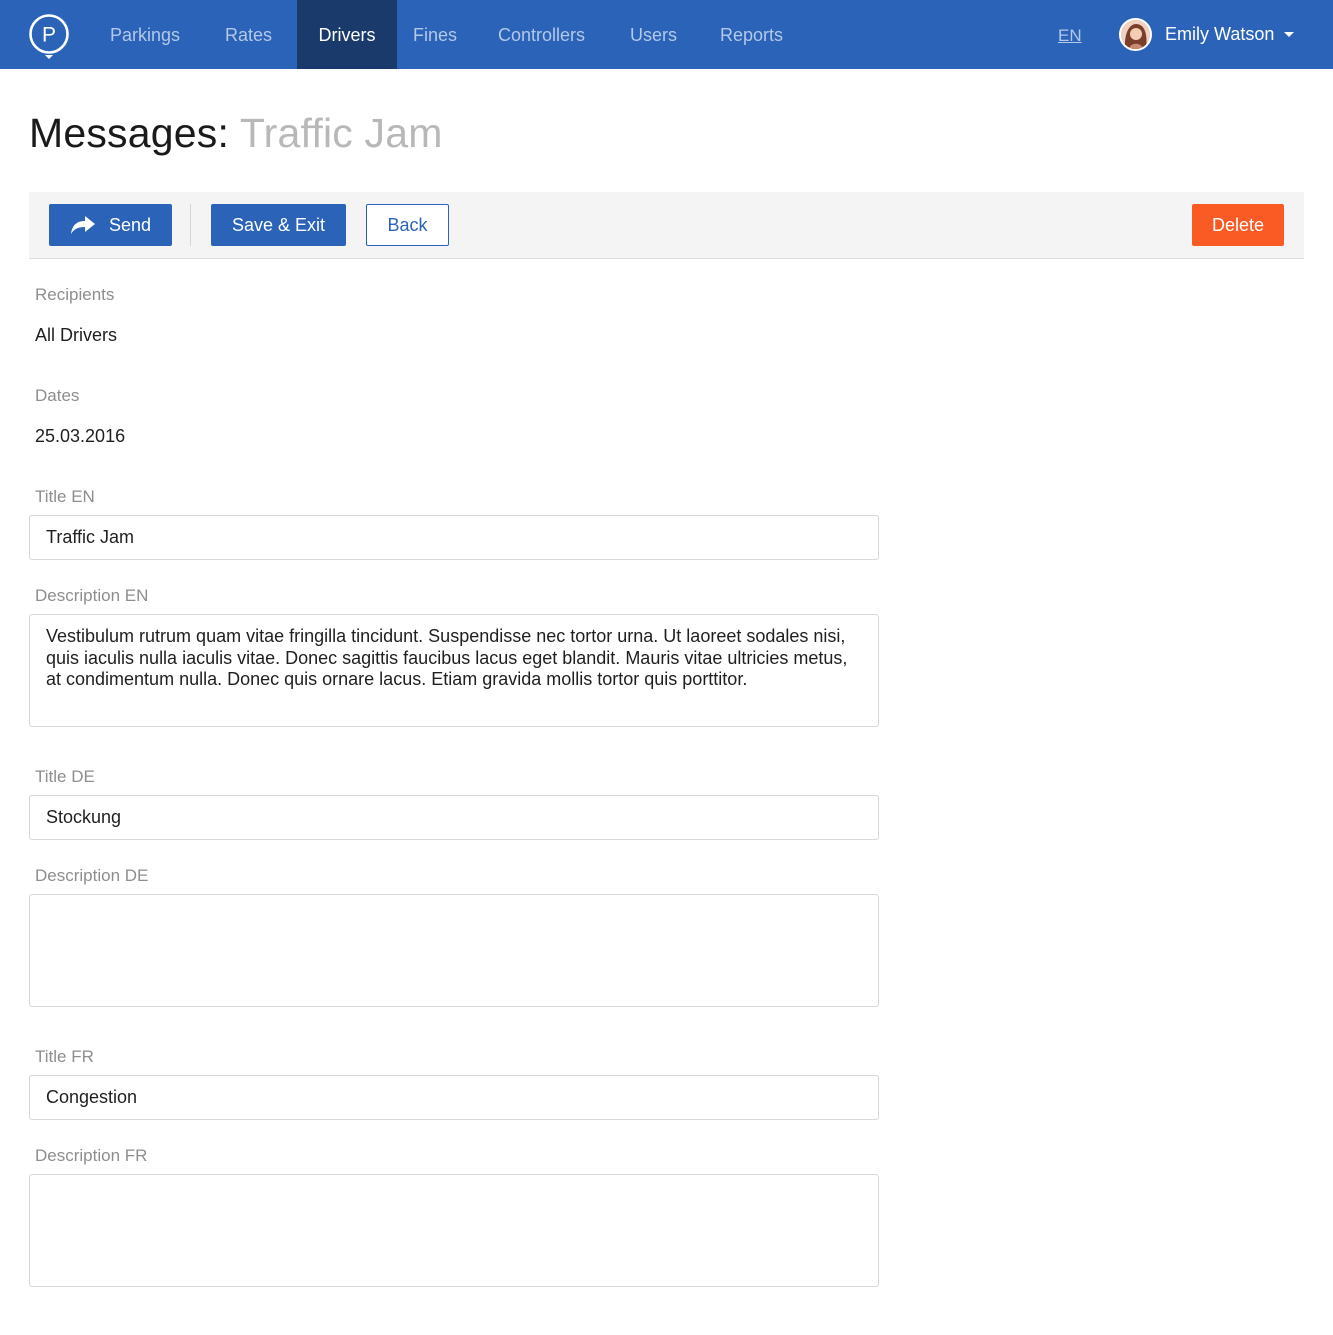 The height and width of the screenshot is (1335, 1333). I want to click on title-en-label: Title EN, so click(65, 496).